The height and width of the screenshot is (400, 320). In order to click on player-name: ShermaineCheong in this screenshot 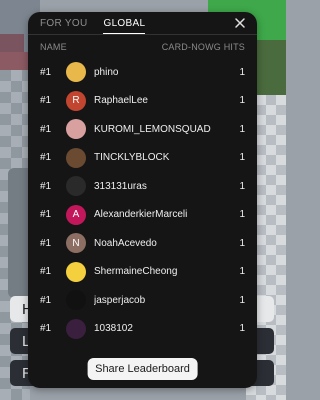, I will do `click(136, 272)`.